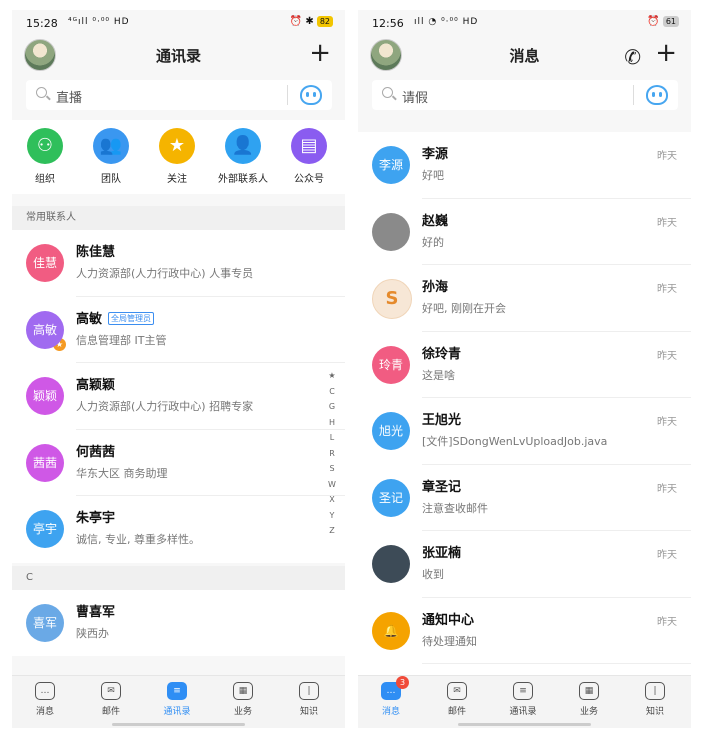  I want to click on tab-icon: |, so click(655, 691).